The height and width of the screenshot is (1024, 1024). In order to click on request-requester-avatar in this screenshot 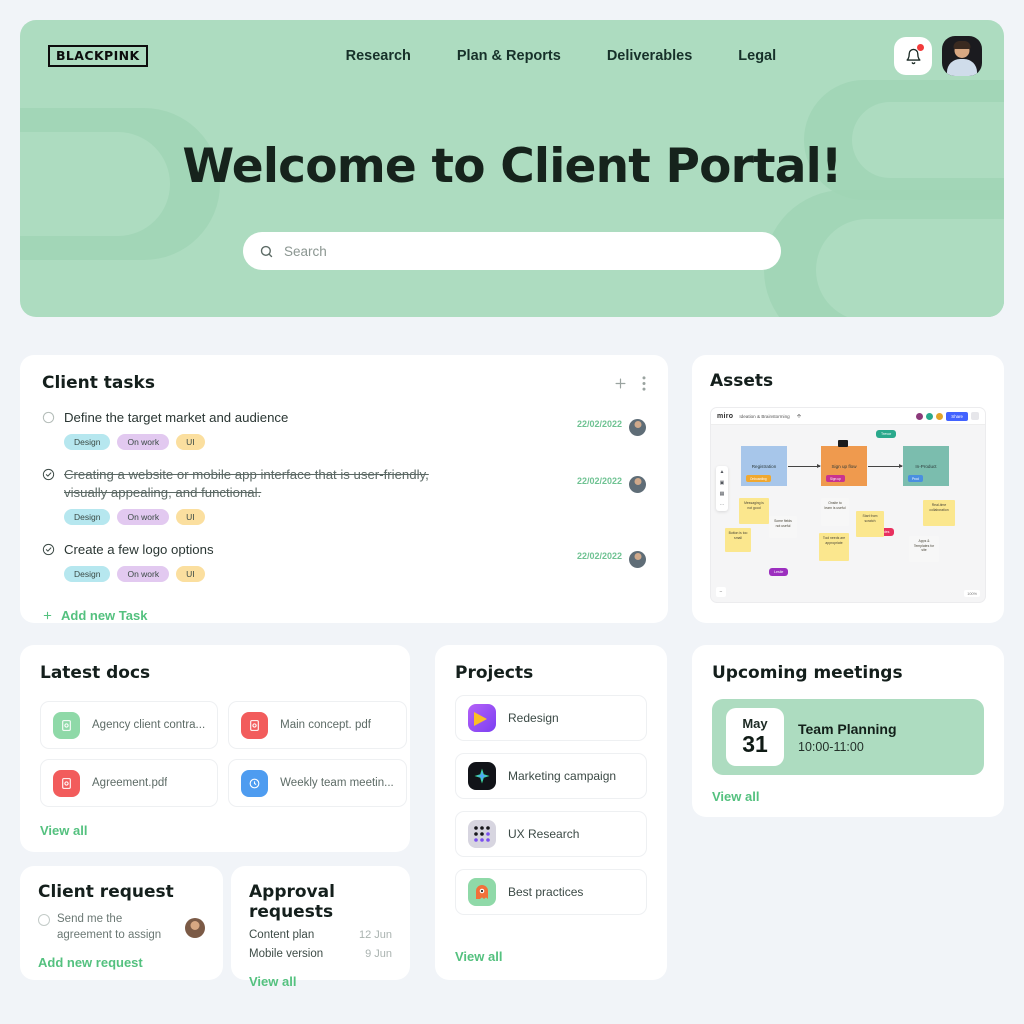, I will do `click(195, 928)`.